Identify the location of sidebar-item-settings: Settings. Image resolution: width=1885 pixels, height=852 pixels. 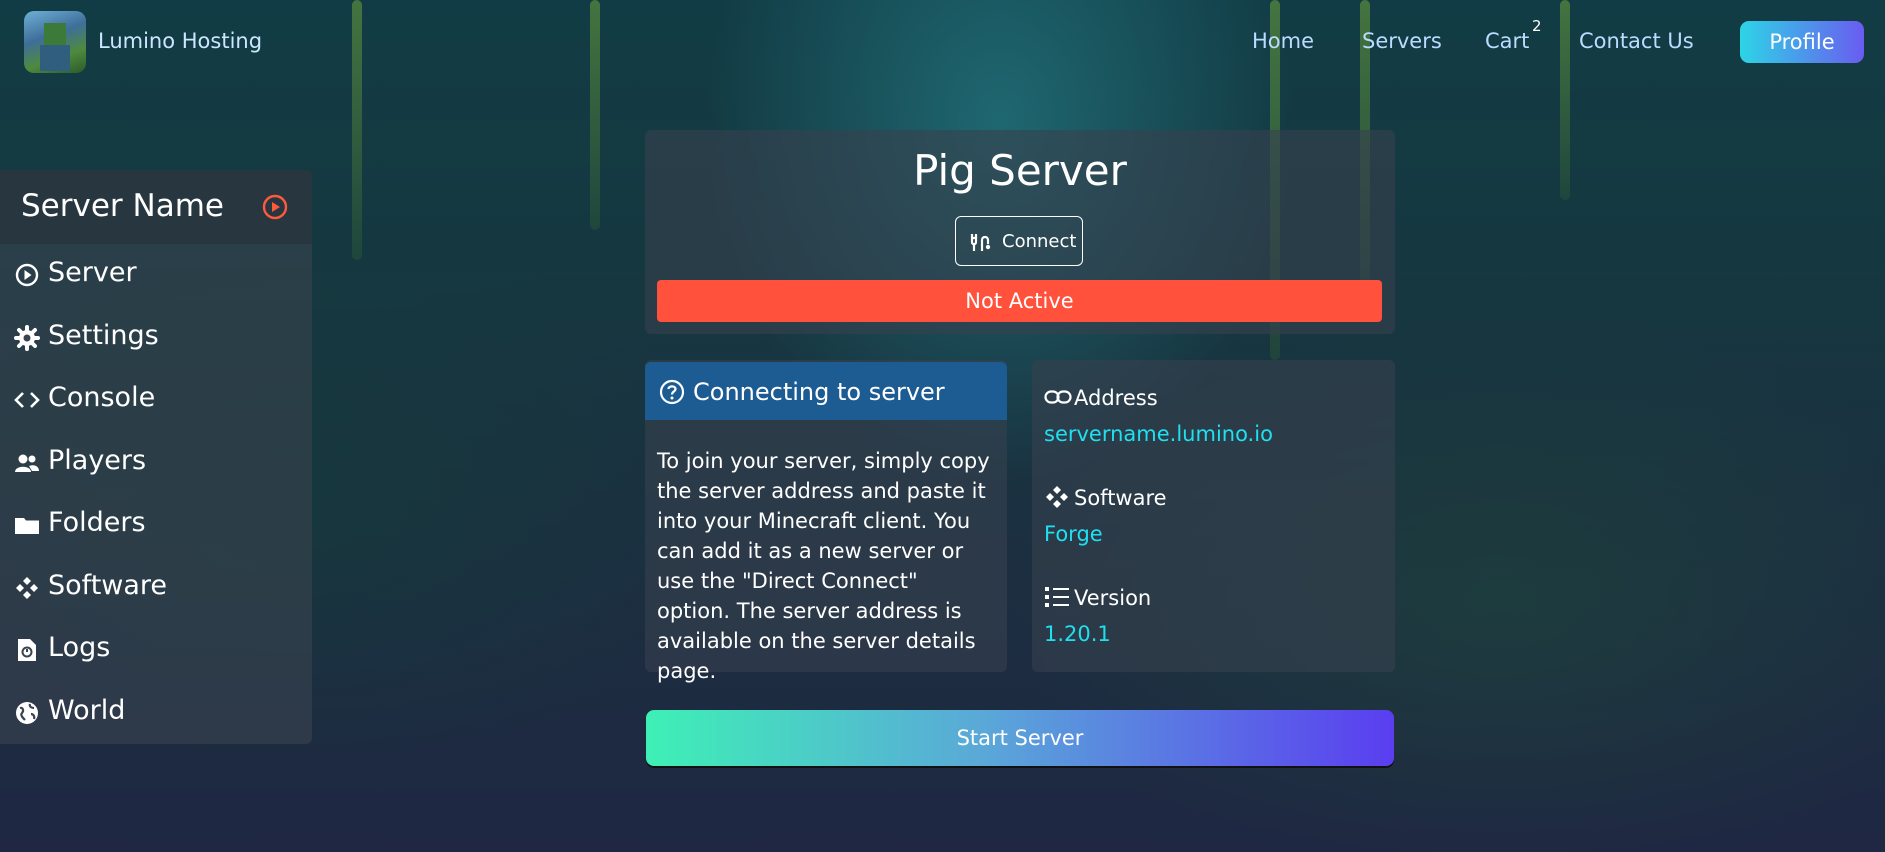
(159, 337).